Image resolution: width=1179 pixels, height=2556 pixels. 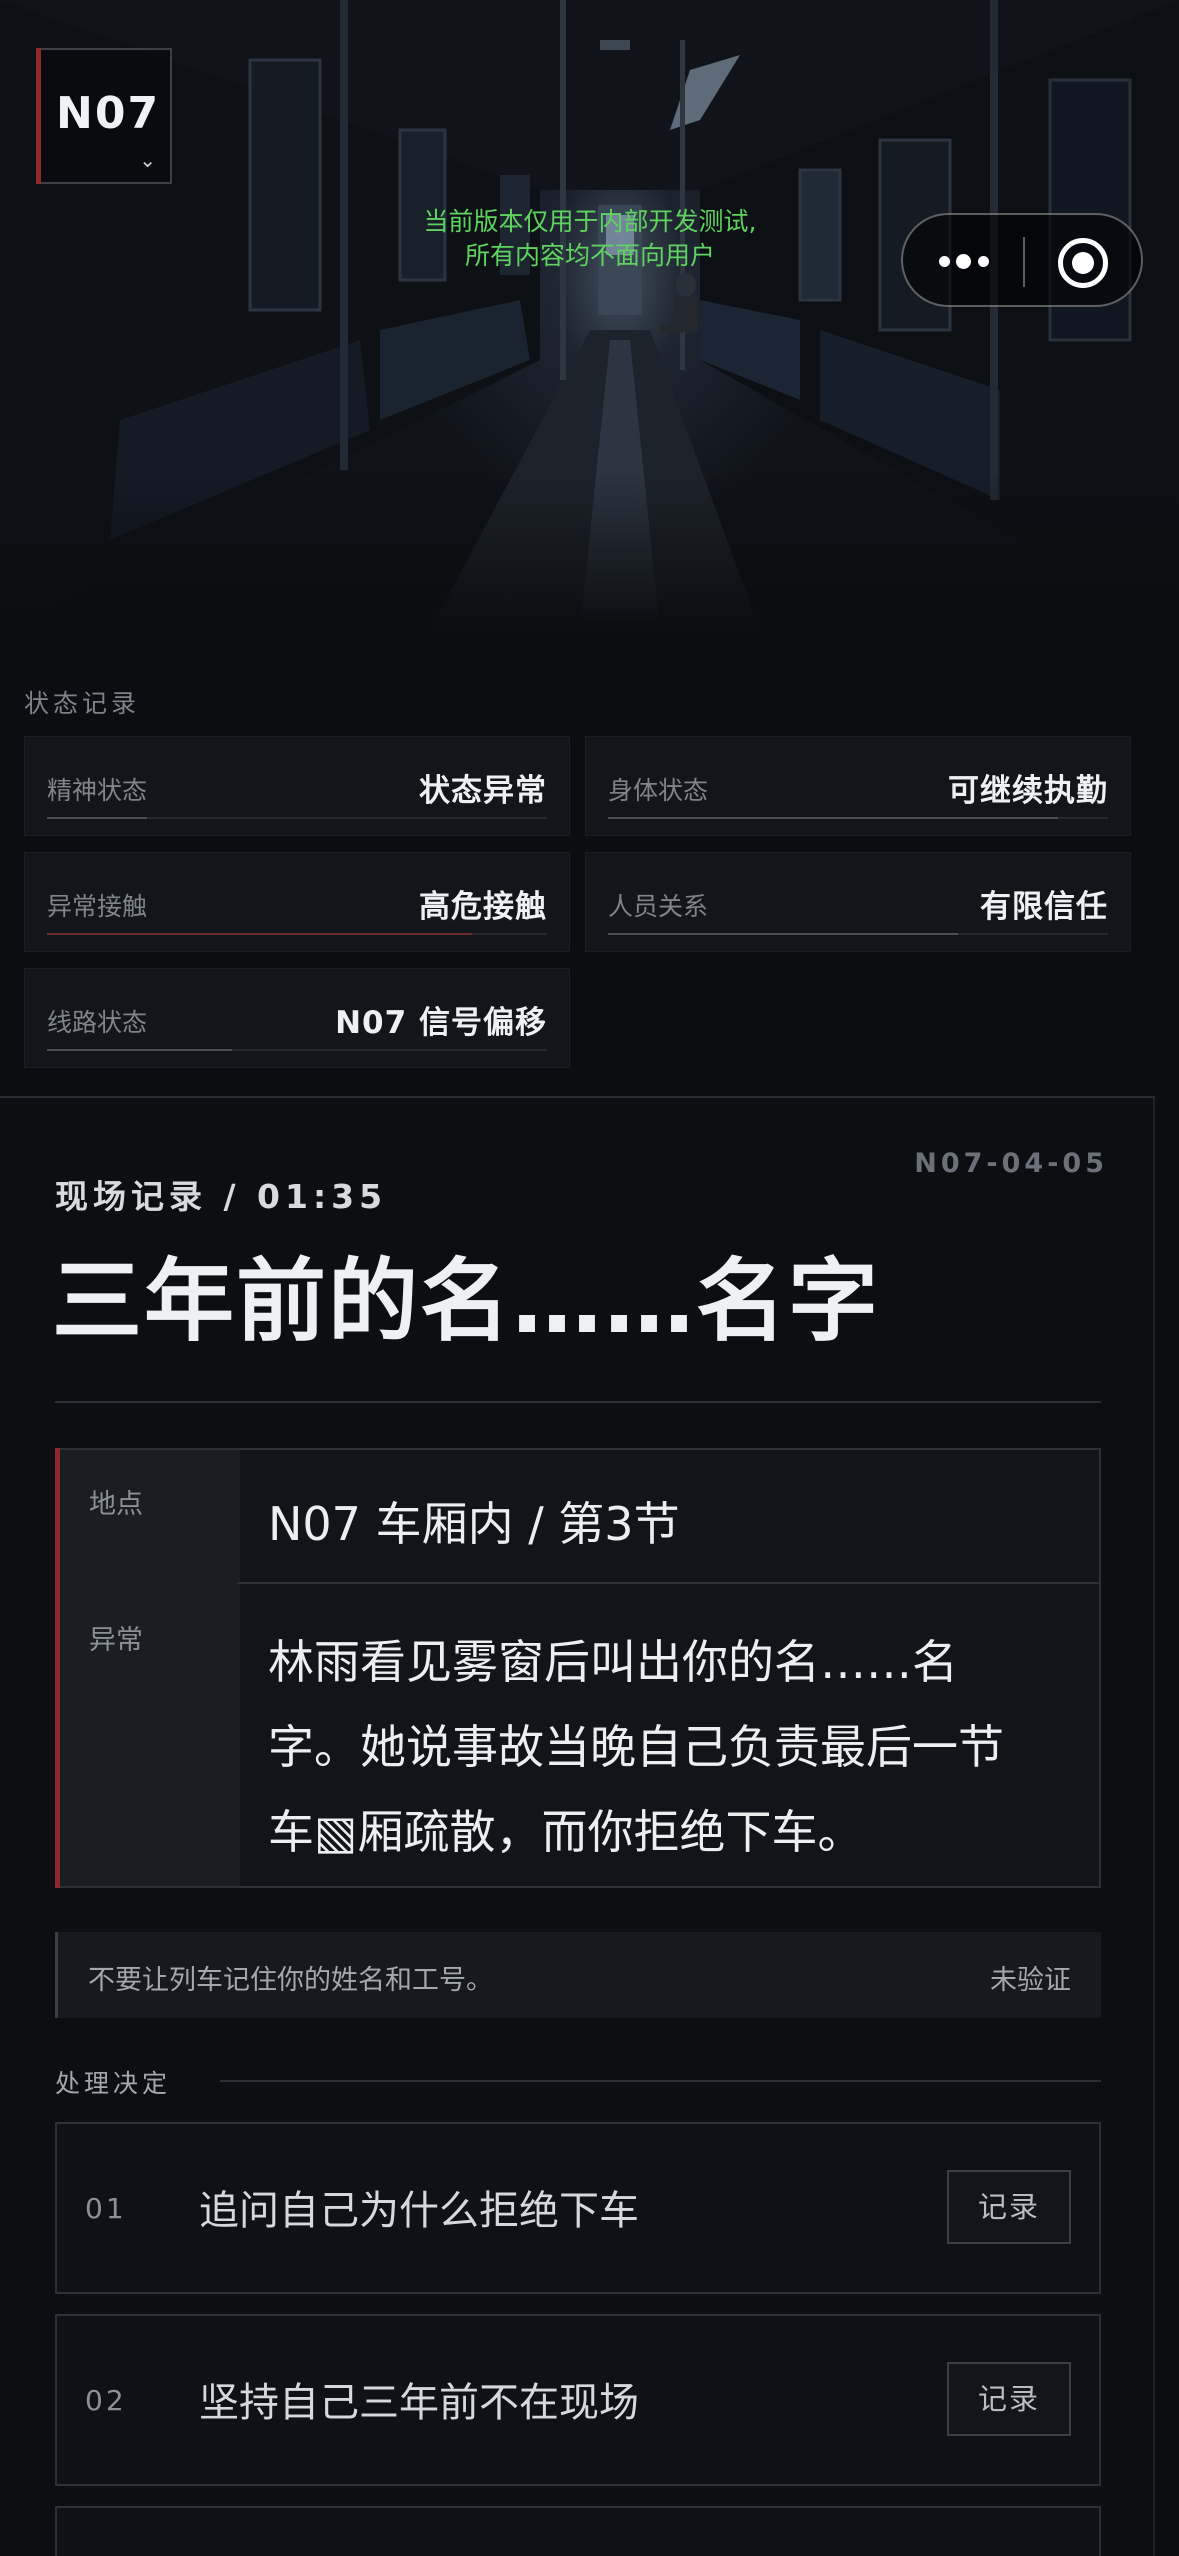 What do you see at coordinates (590, 221) in the screenshot?
I see `test-notice-line1: 当前版本仅用于内部开发测试,` at bounding box center [590, 221].